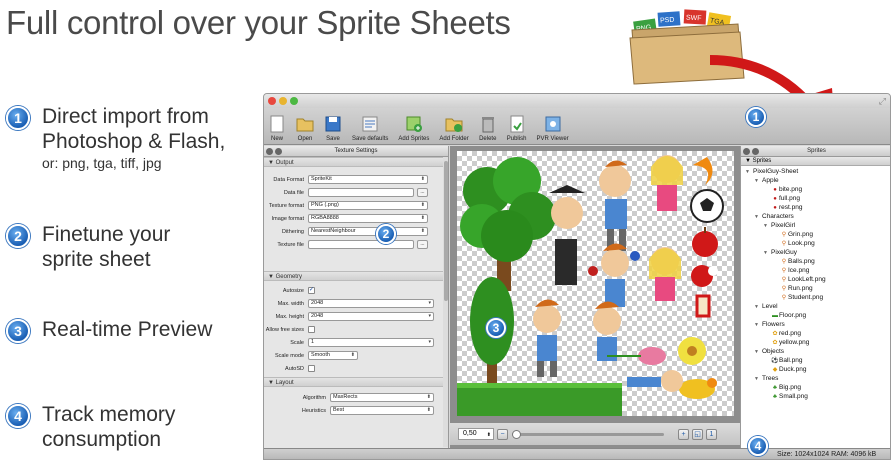 This screenshot has height=465, width=891. I want to click on minimize-window-button, so click(283, 101).